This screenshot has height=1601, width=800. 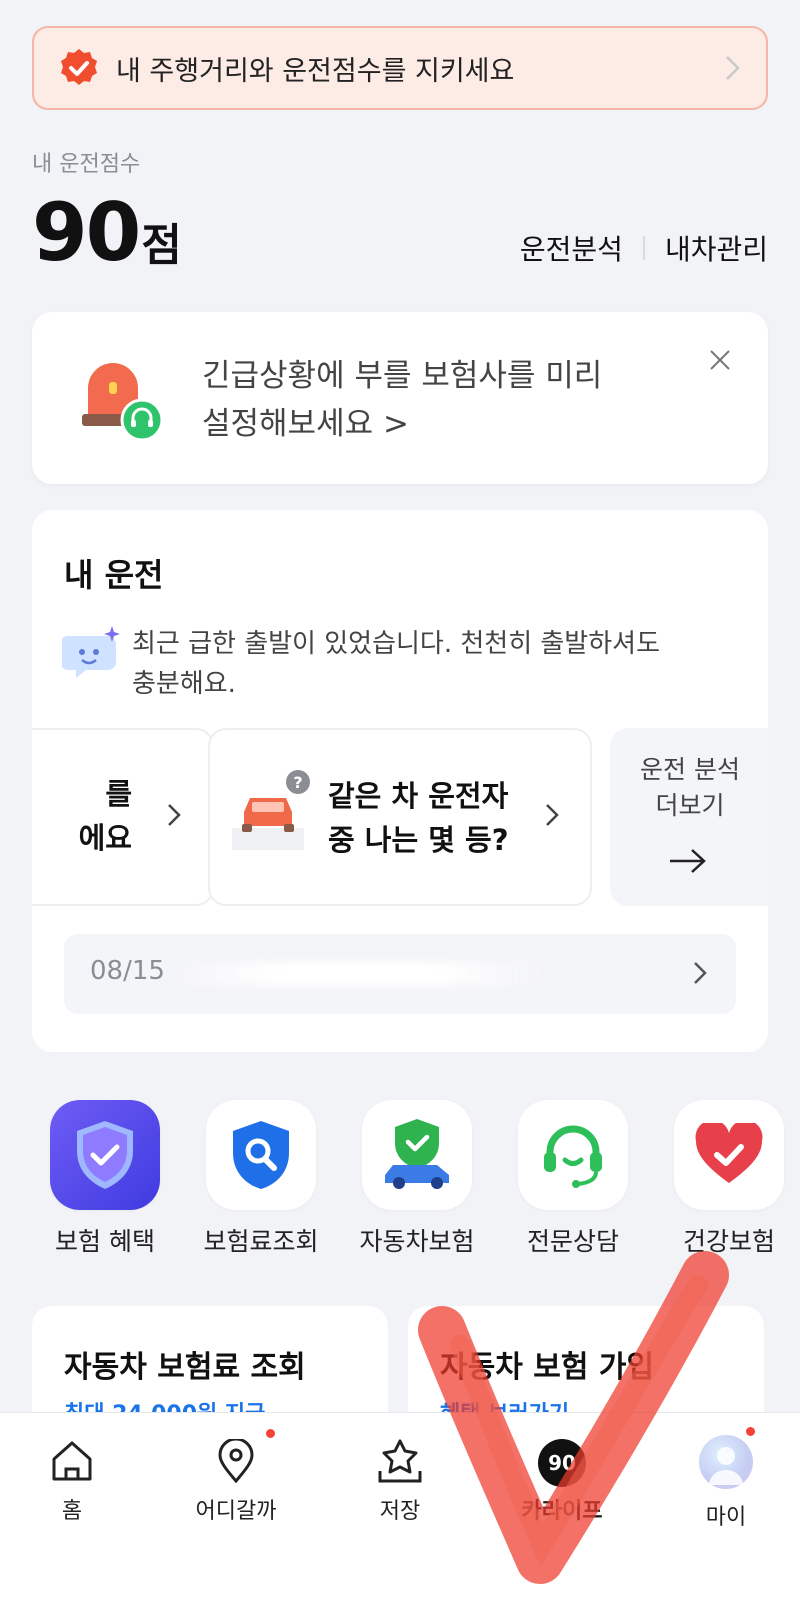 What do you see at coordinates (261, 1241) in the screenshot?
I see `service-label: 보험료조회` at bounding box center [261, 1241].